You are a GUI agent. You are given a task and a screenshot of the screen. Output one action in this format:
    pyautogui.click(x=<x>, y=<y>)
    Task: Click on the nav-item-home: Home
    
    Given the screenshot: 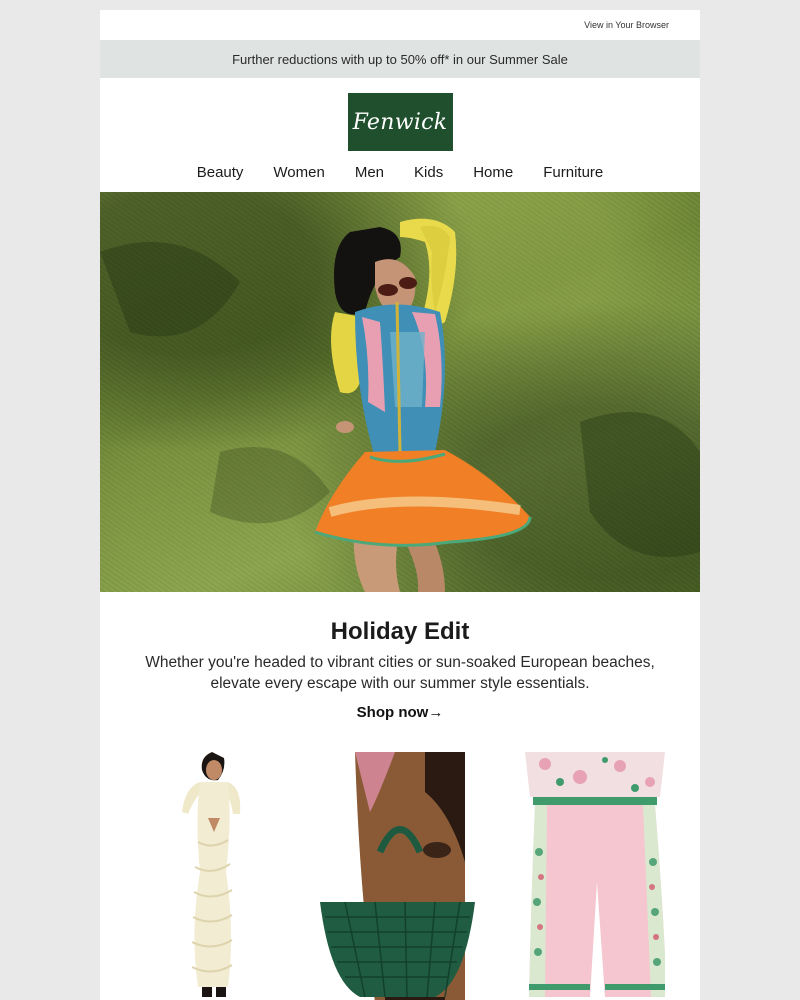 What is the action you would take?
    pyautogui.click(x=493, y=172)
    